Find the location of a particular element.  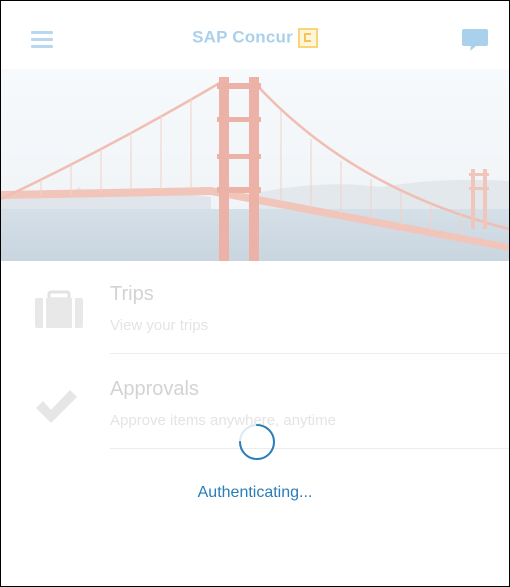

app-title: SAP Concur is located at coordinates (255, 37).